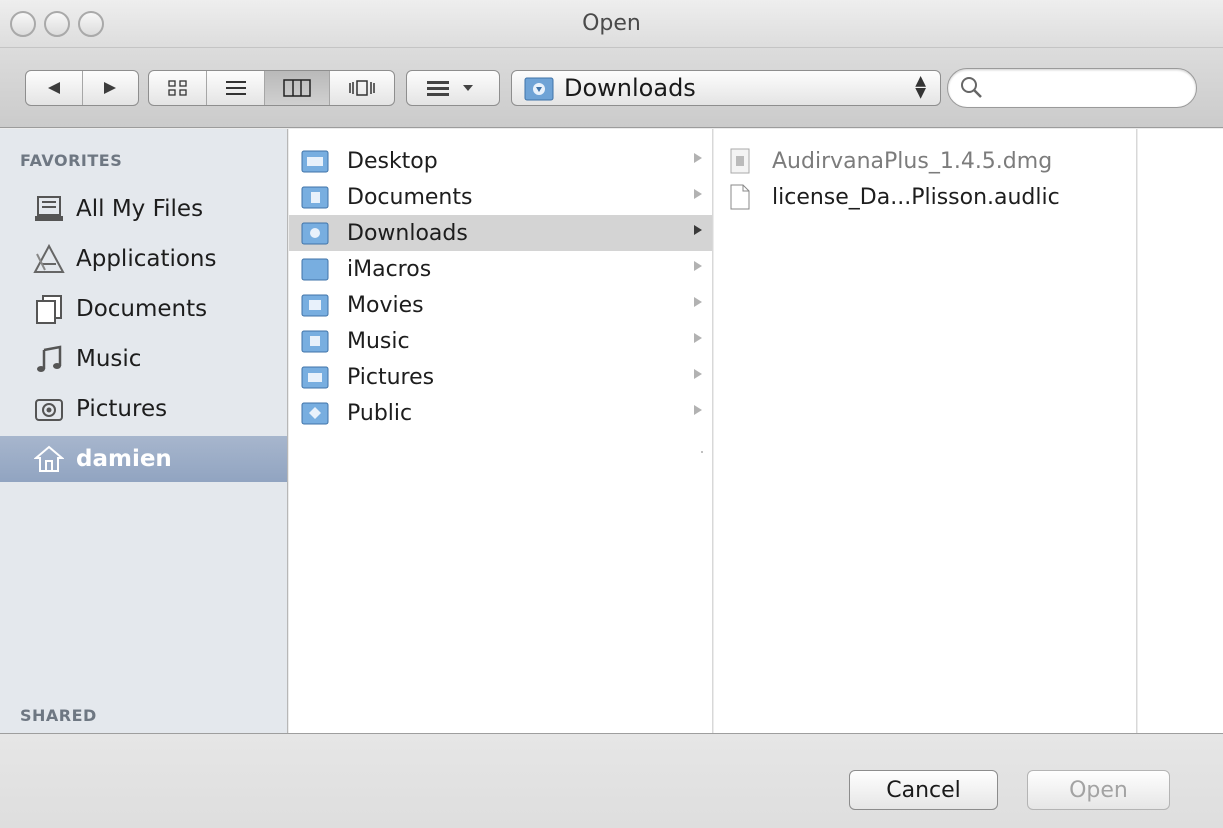 Image resolution: width=1223 pixels, height=828 pixels. I want to click on sidebar-item-documents: Documents, so click(143, 309).